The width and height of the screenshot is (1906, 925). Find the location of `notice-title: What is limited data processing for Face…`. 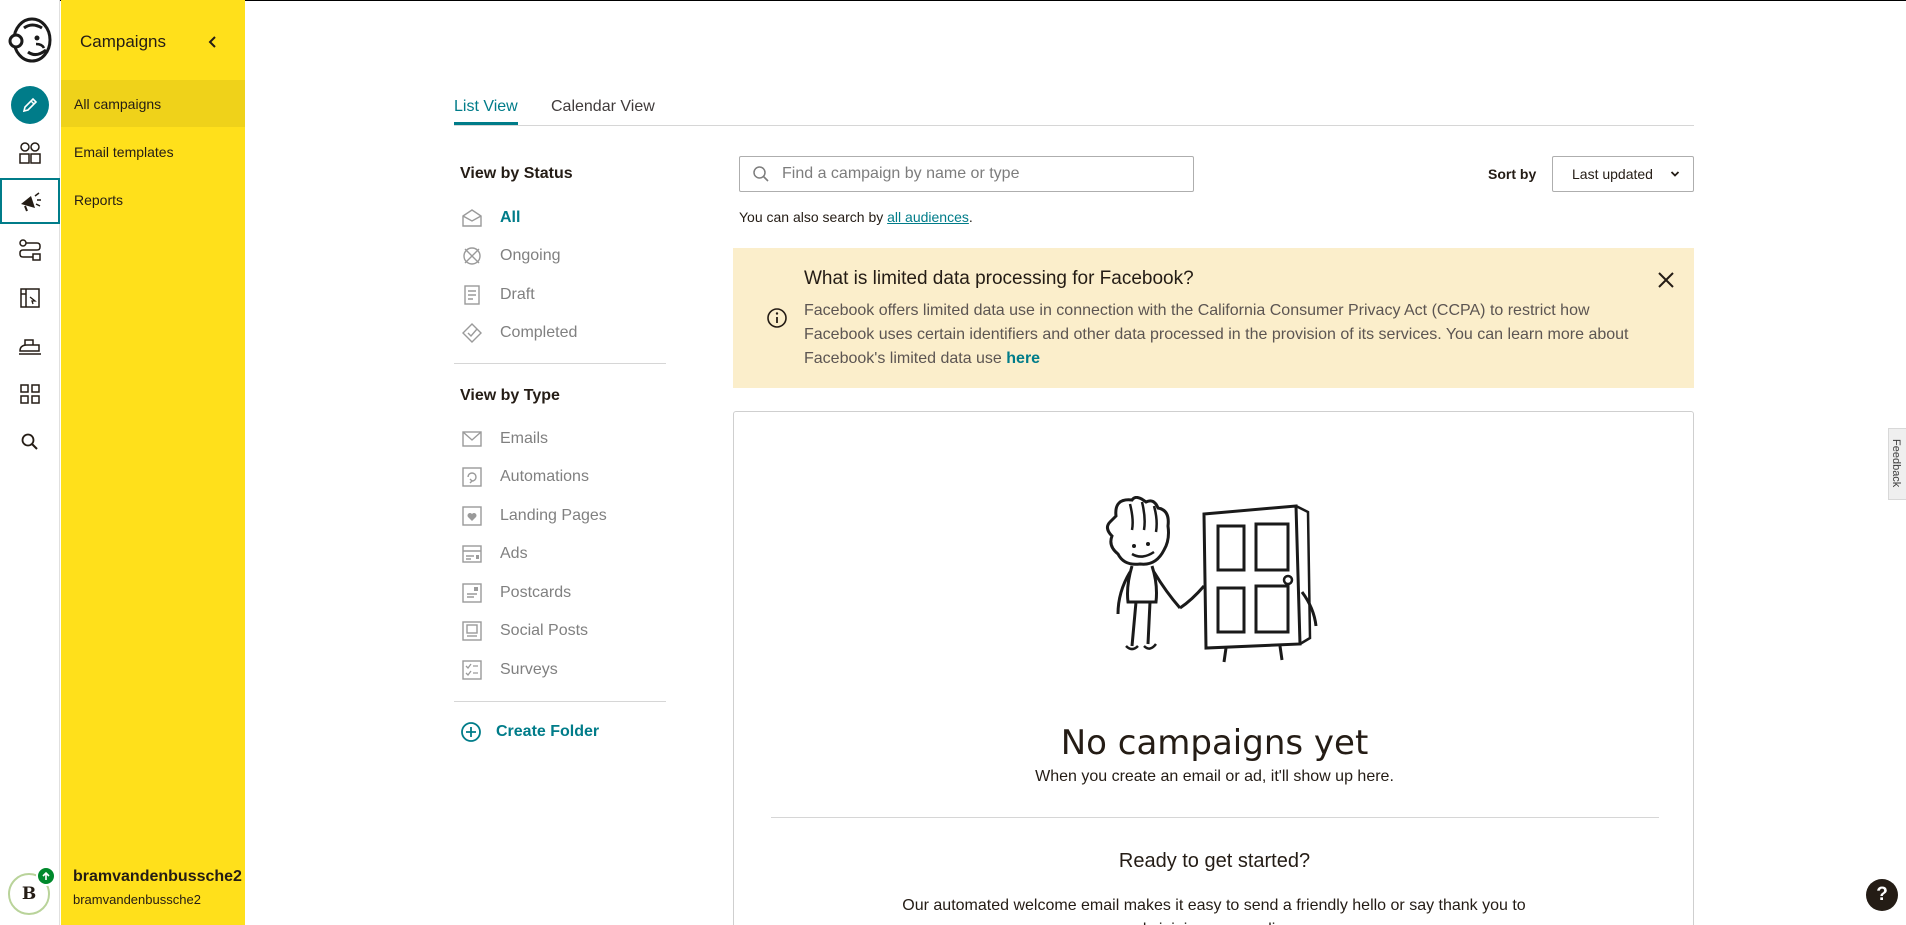

notice-title: What is limited data processing for Face… is located at coordinates (999, 278).